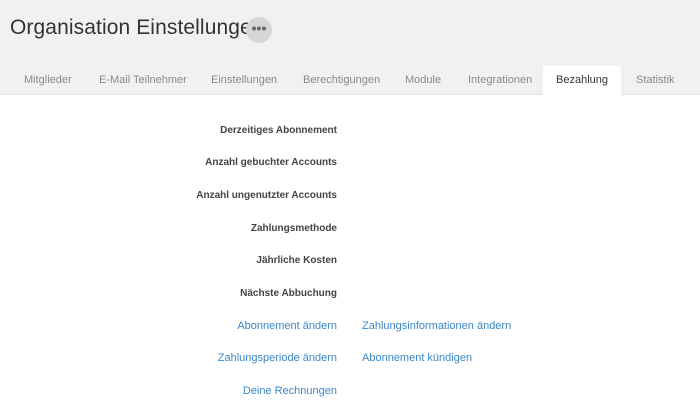 The width and height of the screenshot is (700, 420). Describe the element at coordinates (288, 293) in the screenshot. I see `label-naechste-abbuchung: Nächste Abbuchung` at that location.